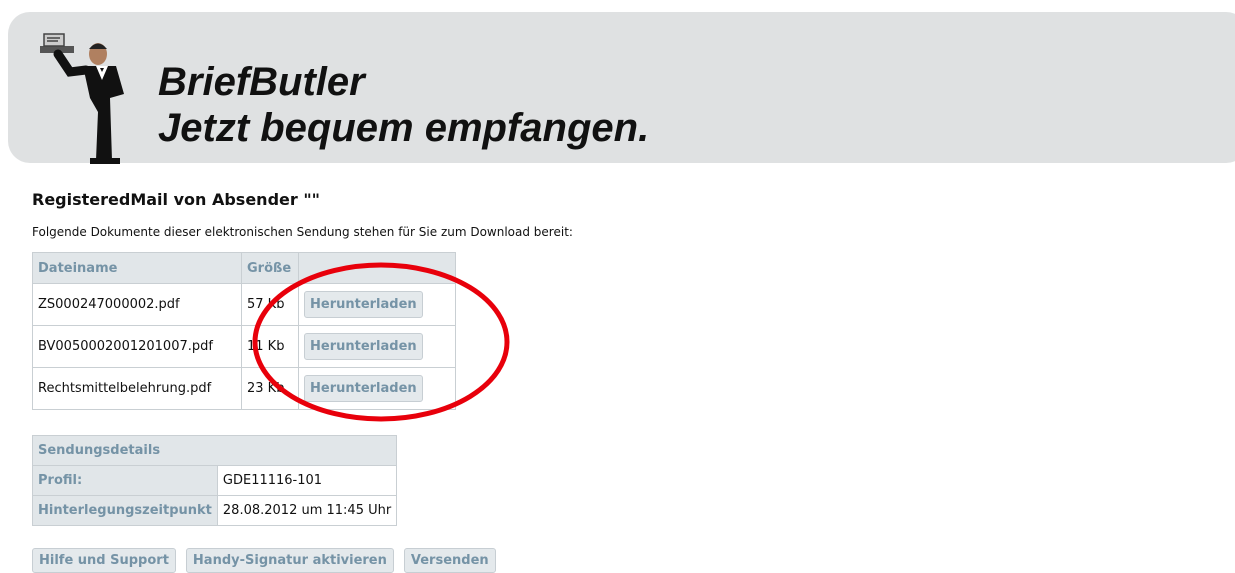  I want to click on document-size: 57 Kb, so click(270, 304).